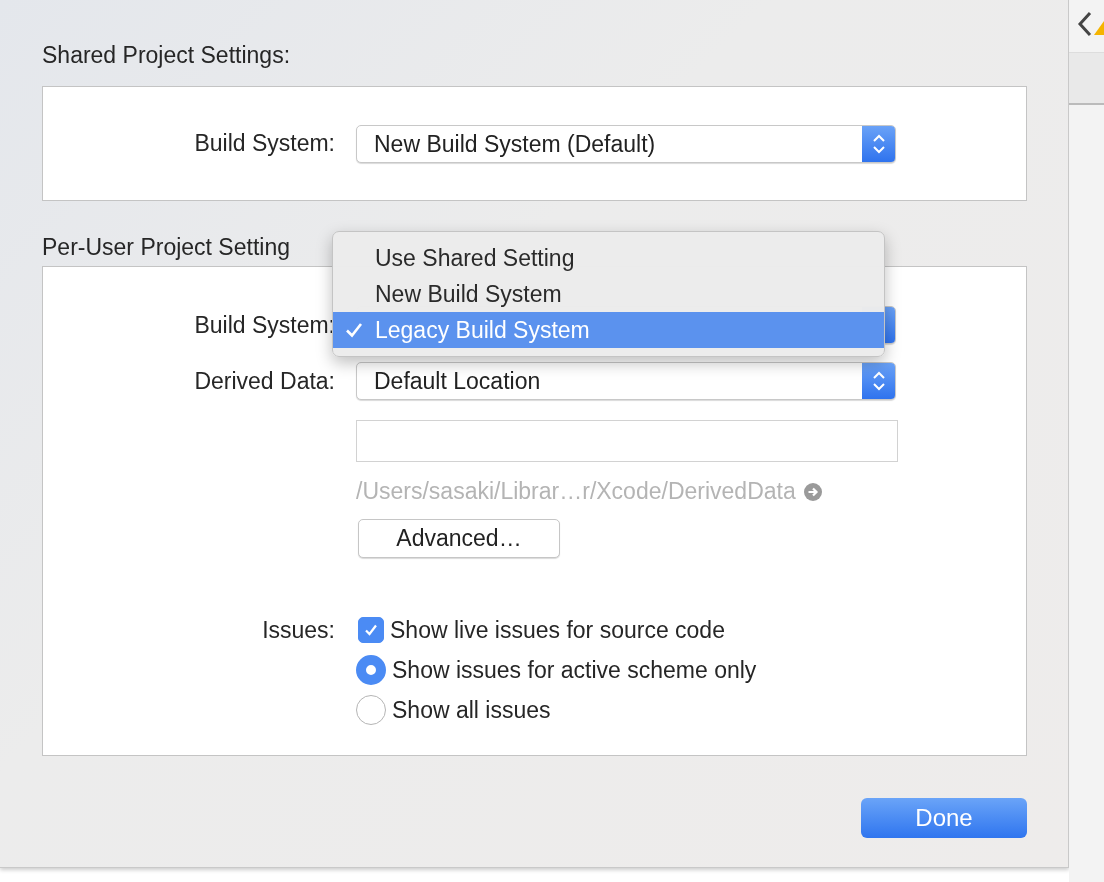 This screenshot has width=1104, height=882. What do you see at coordinates (608, 258) in the screenshot?
I see `menu-item: Use Shared Setting` at bounding box center [608, 258].